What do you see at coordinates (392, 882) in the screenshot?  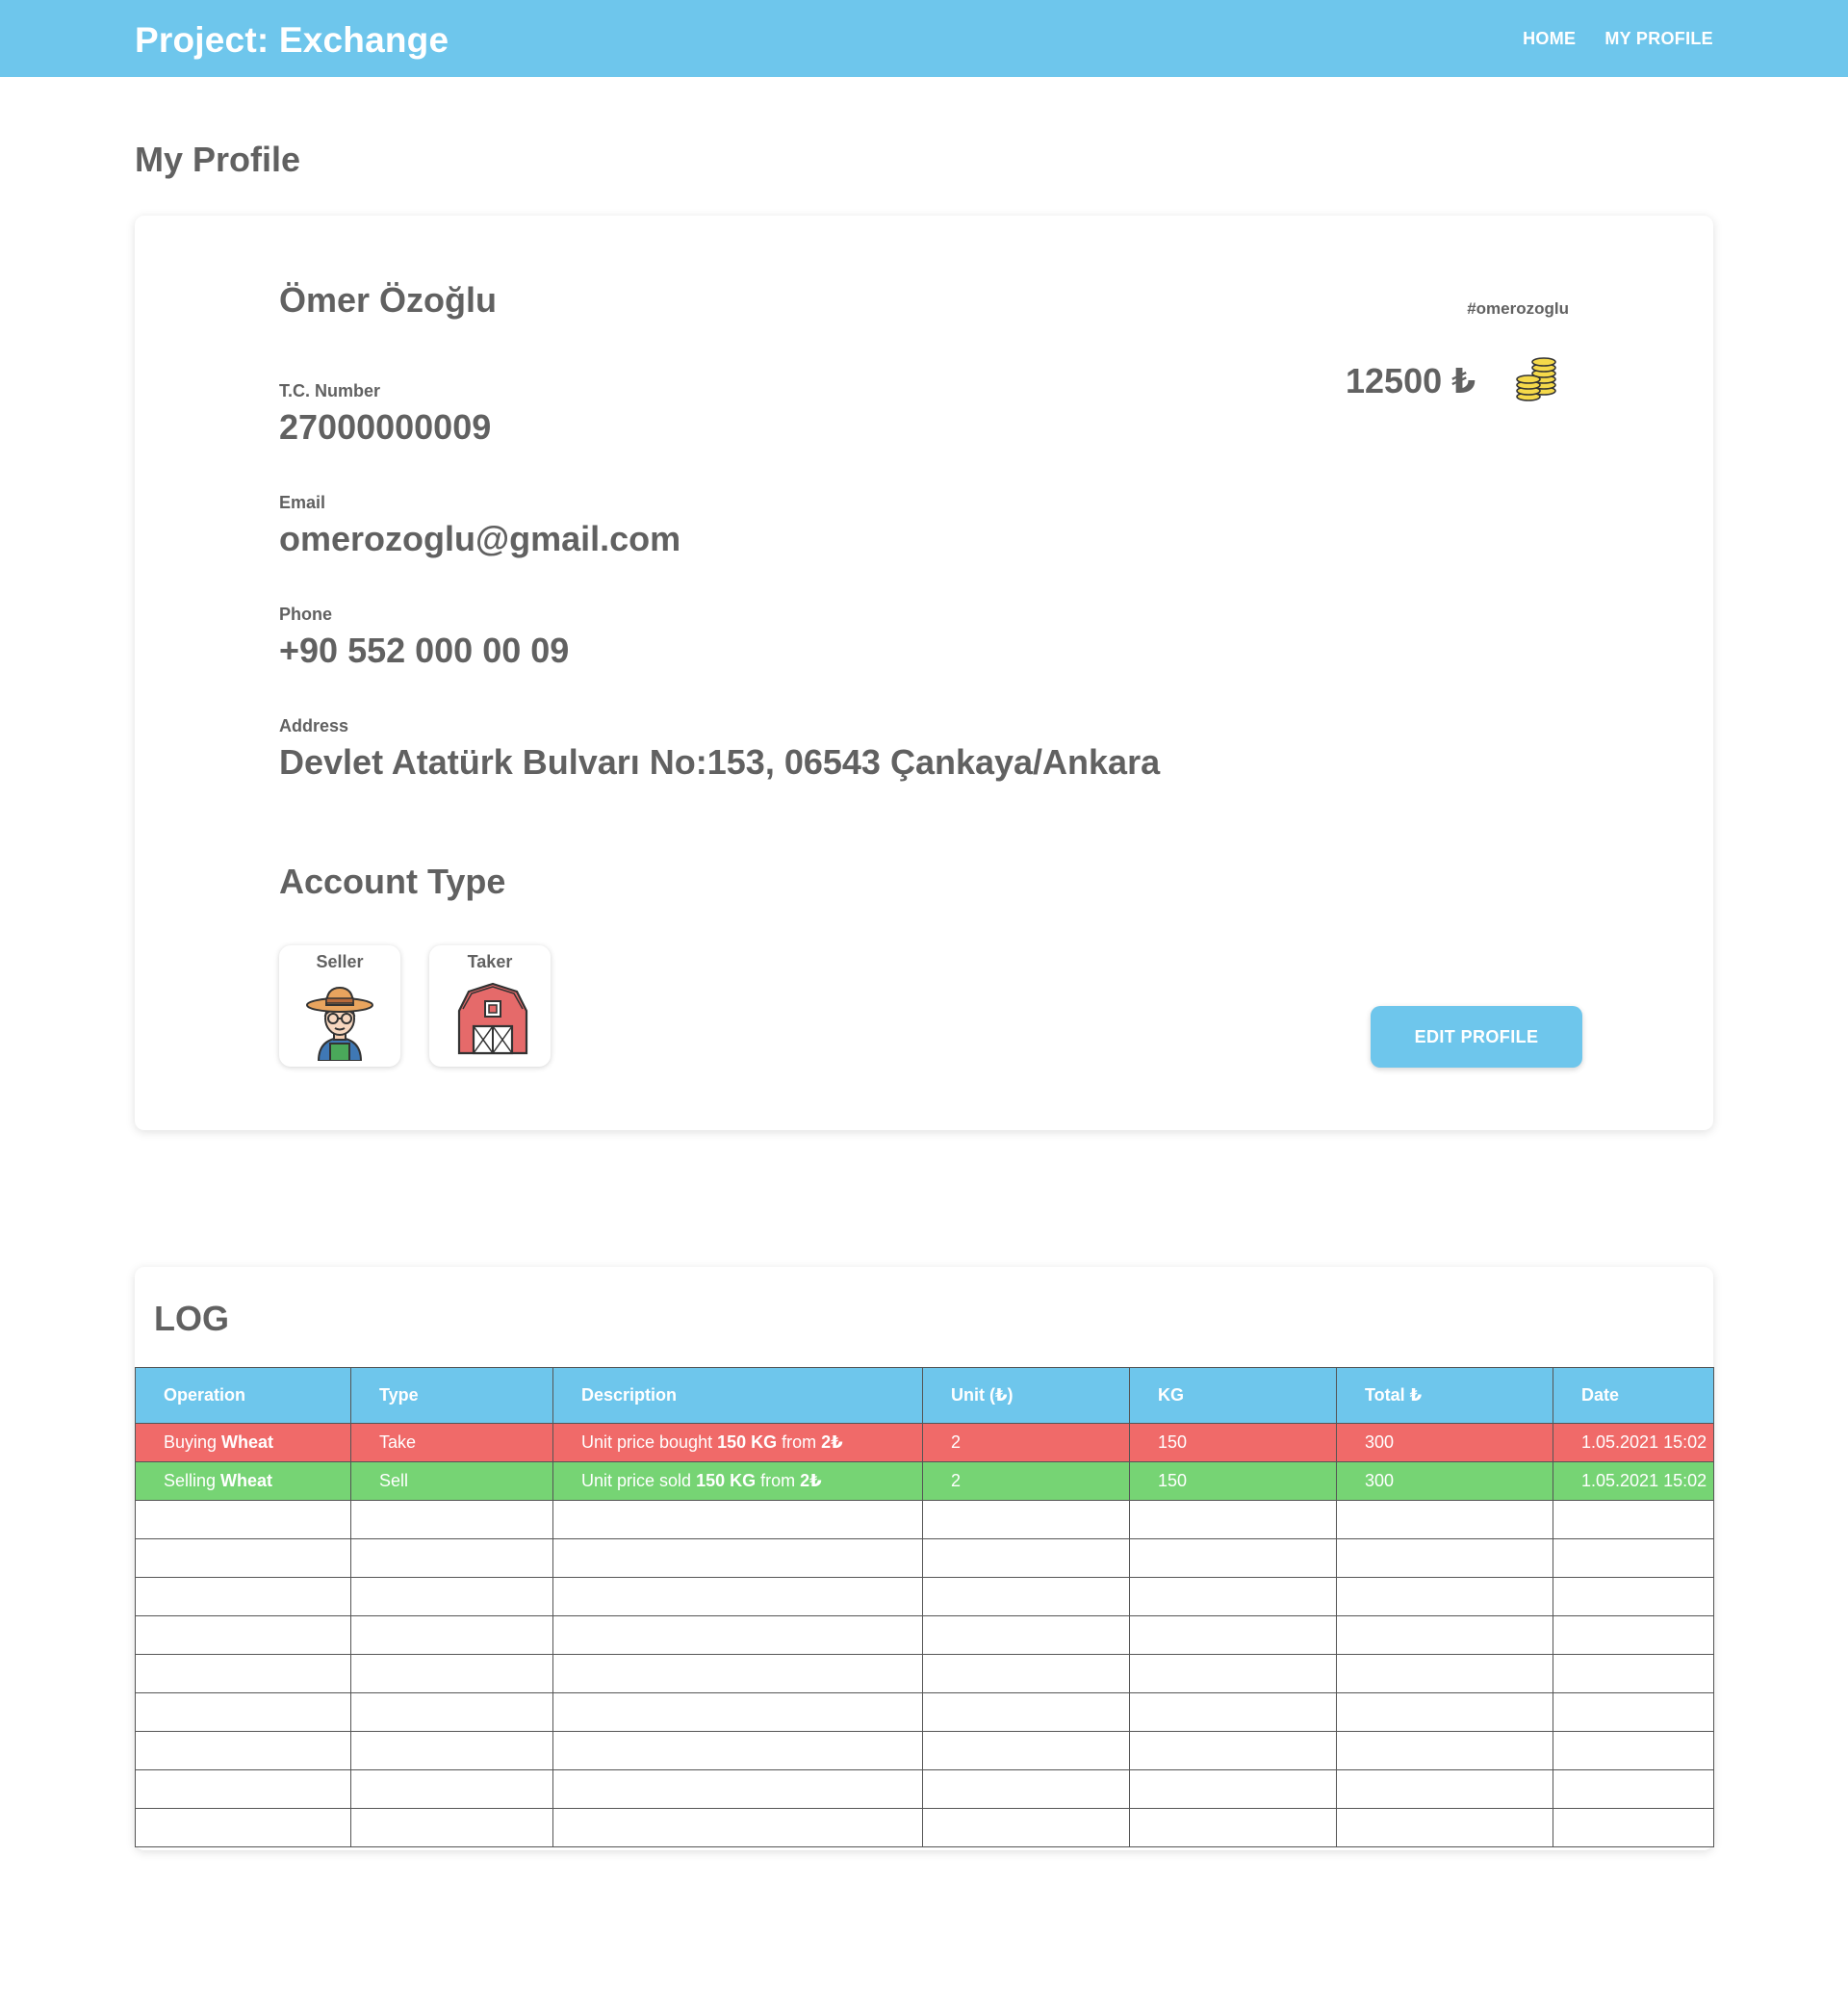 I see `account-type-title: Account Type` at bounding box center [392, 882].